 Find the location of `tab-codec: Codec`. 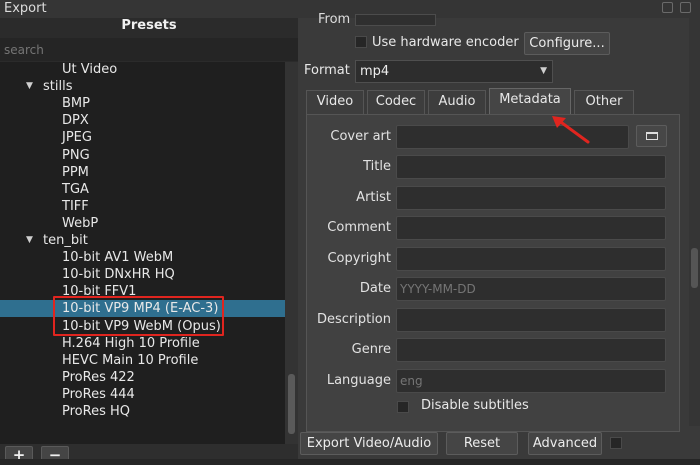

tab-codec: Codec is located at coordinates (396, 102).